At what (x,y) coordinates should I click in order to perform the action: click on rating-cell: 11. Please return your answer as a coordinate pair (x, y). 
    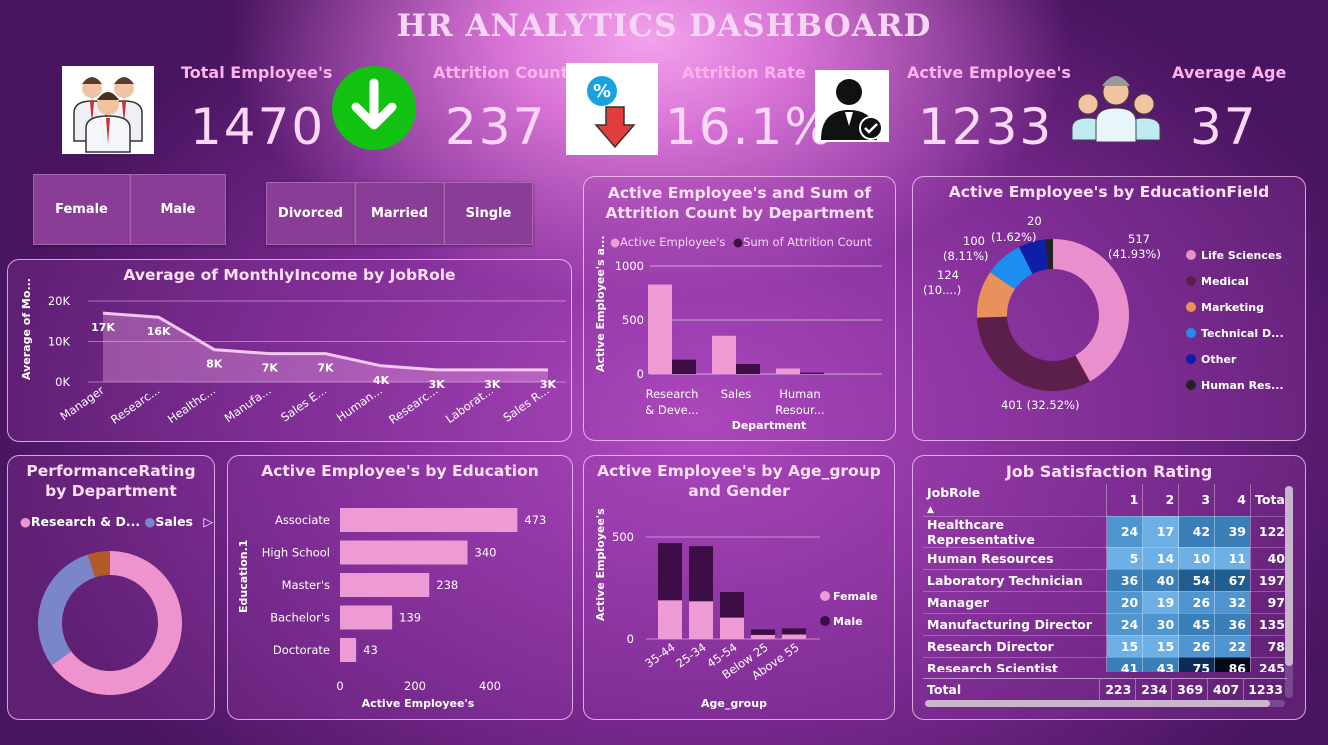
    Looking at the image, I should click on (1232, 558).